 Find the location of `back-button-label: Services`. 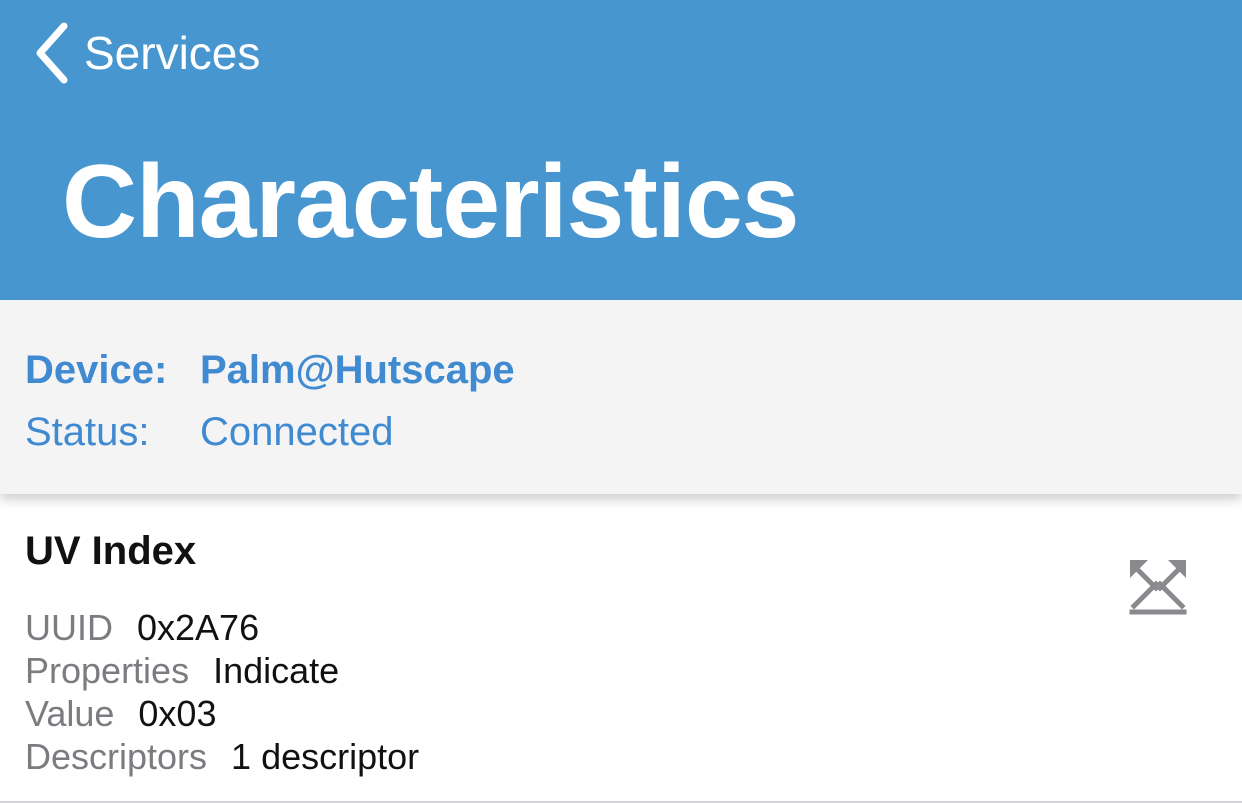

back-button-label: Services is located at coordinates (172, 53).